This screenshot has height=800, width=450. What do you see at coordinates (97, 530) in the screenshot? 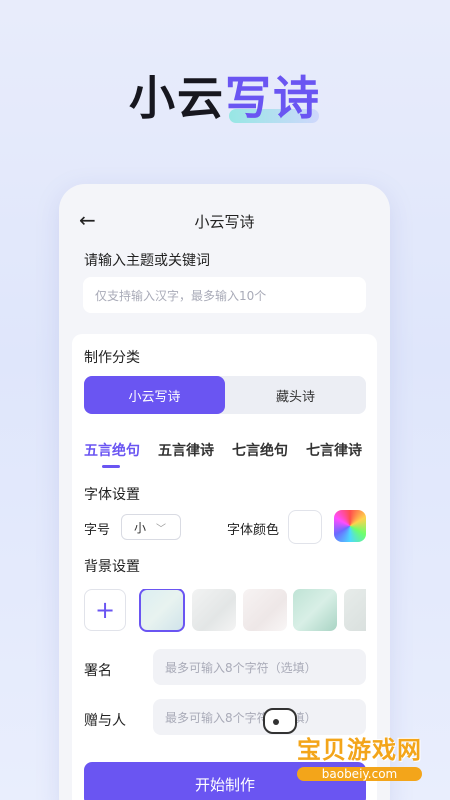
I see `font-size-label: 字号` at bounding box center [97, 530].